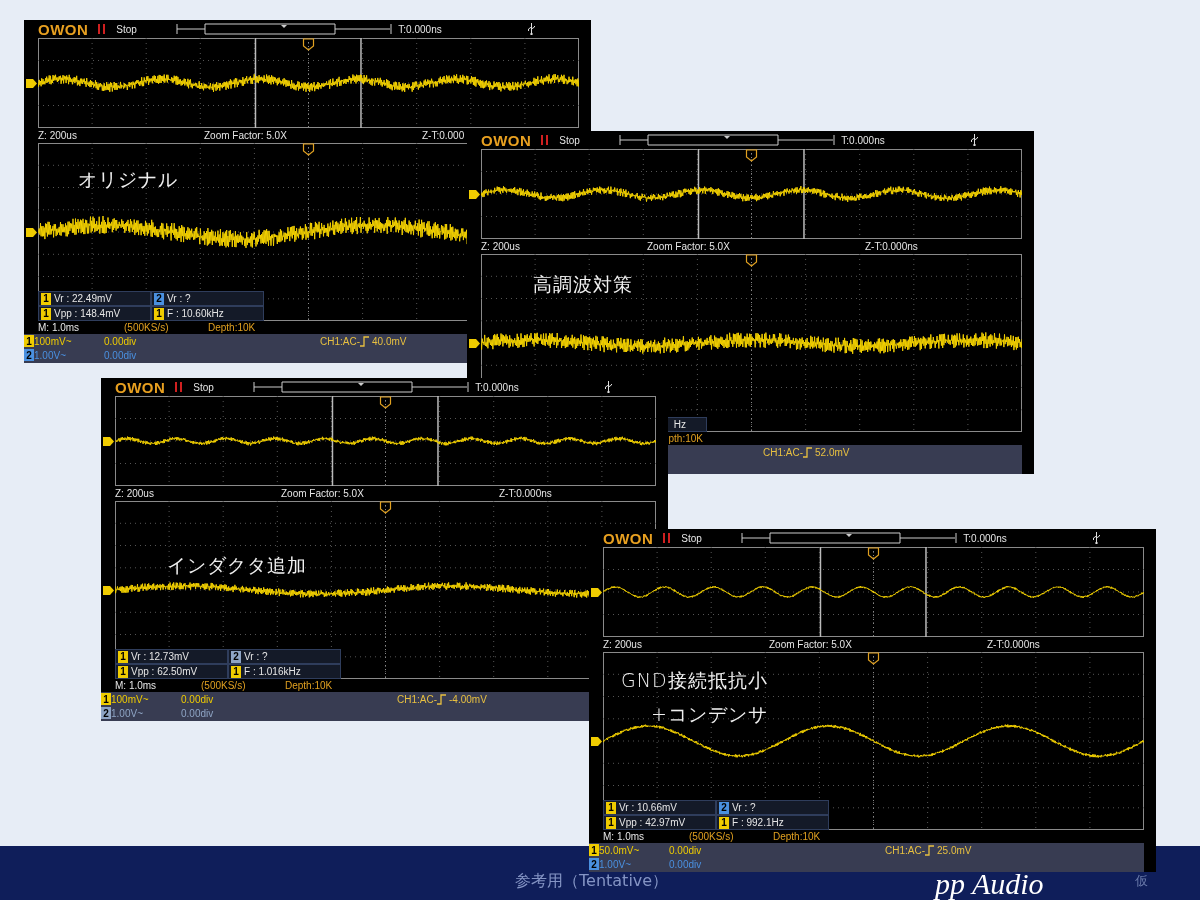 Image resolution: width=1200 pixels, height=900 pixels. What do you see at coordinates (990, 884) in the screenshot?
I see `brand-logo: pp Audio` at bounding box center [990, 884].